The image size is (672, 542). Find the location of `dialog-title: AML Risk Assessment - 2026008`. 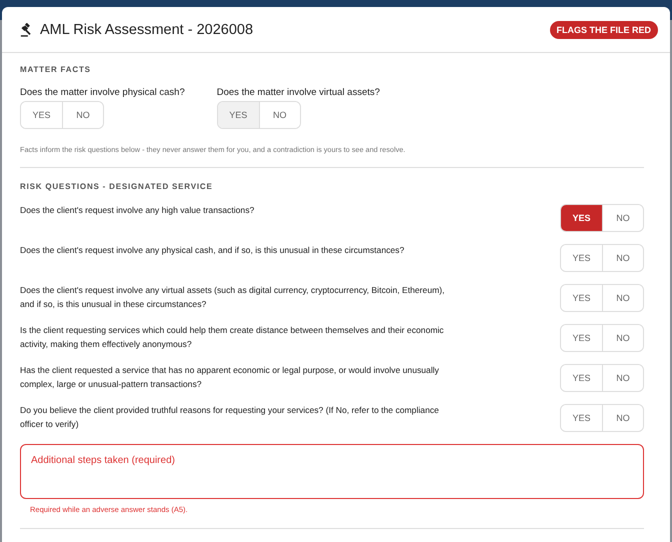

dialog-title: AML Risk Assessment - 2026008 is located at coordinates (147, 30).